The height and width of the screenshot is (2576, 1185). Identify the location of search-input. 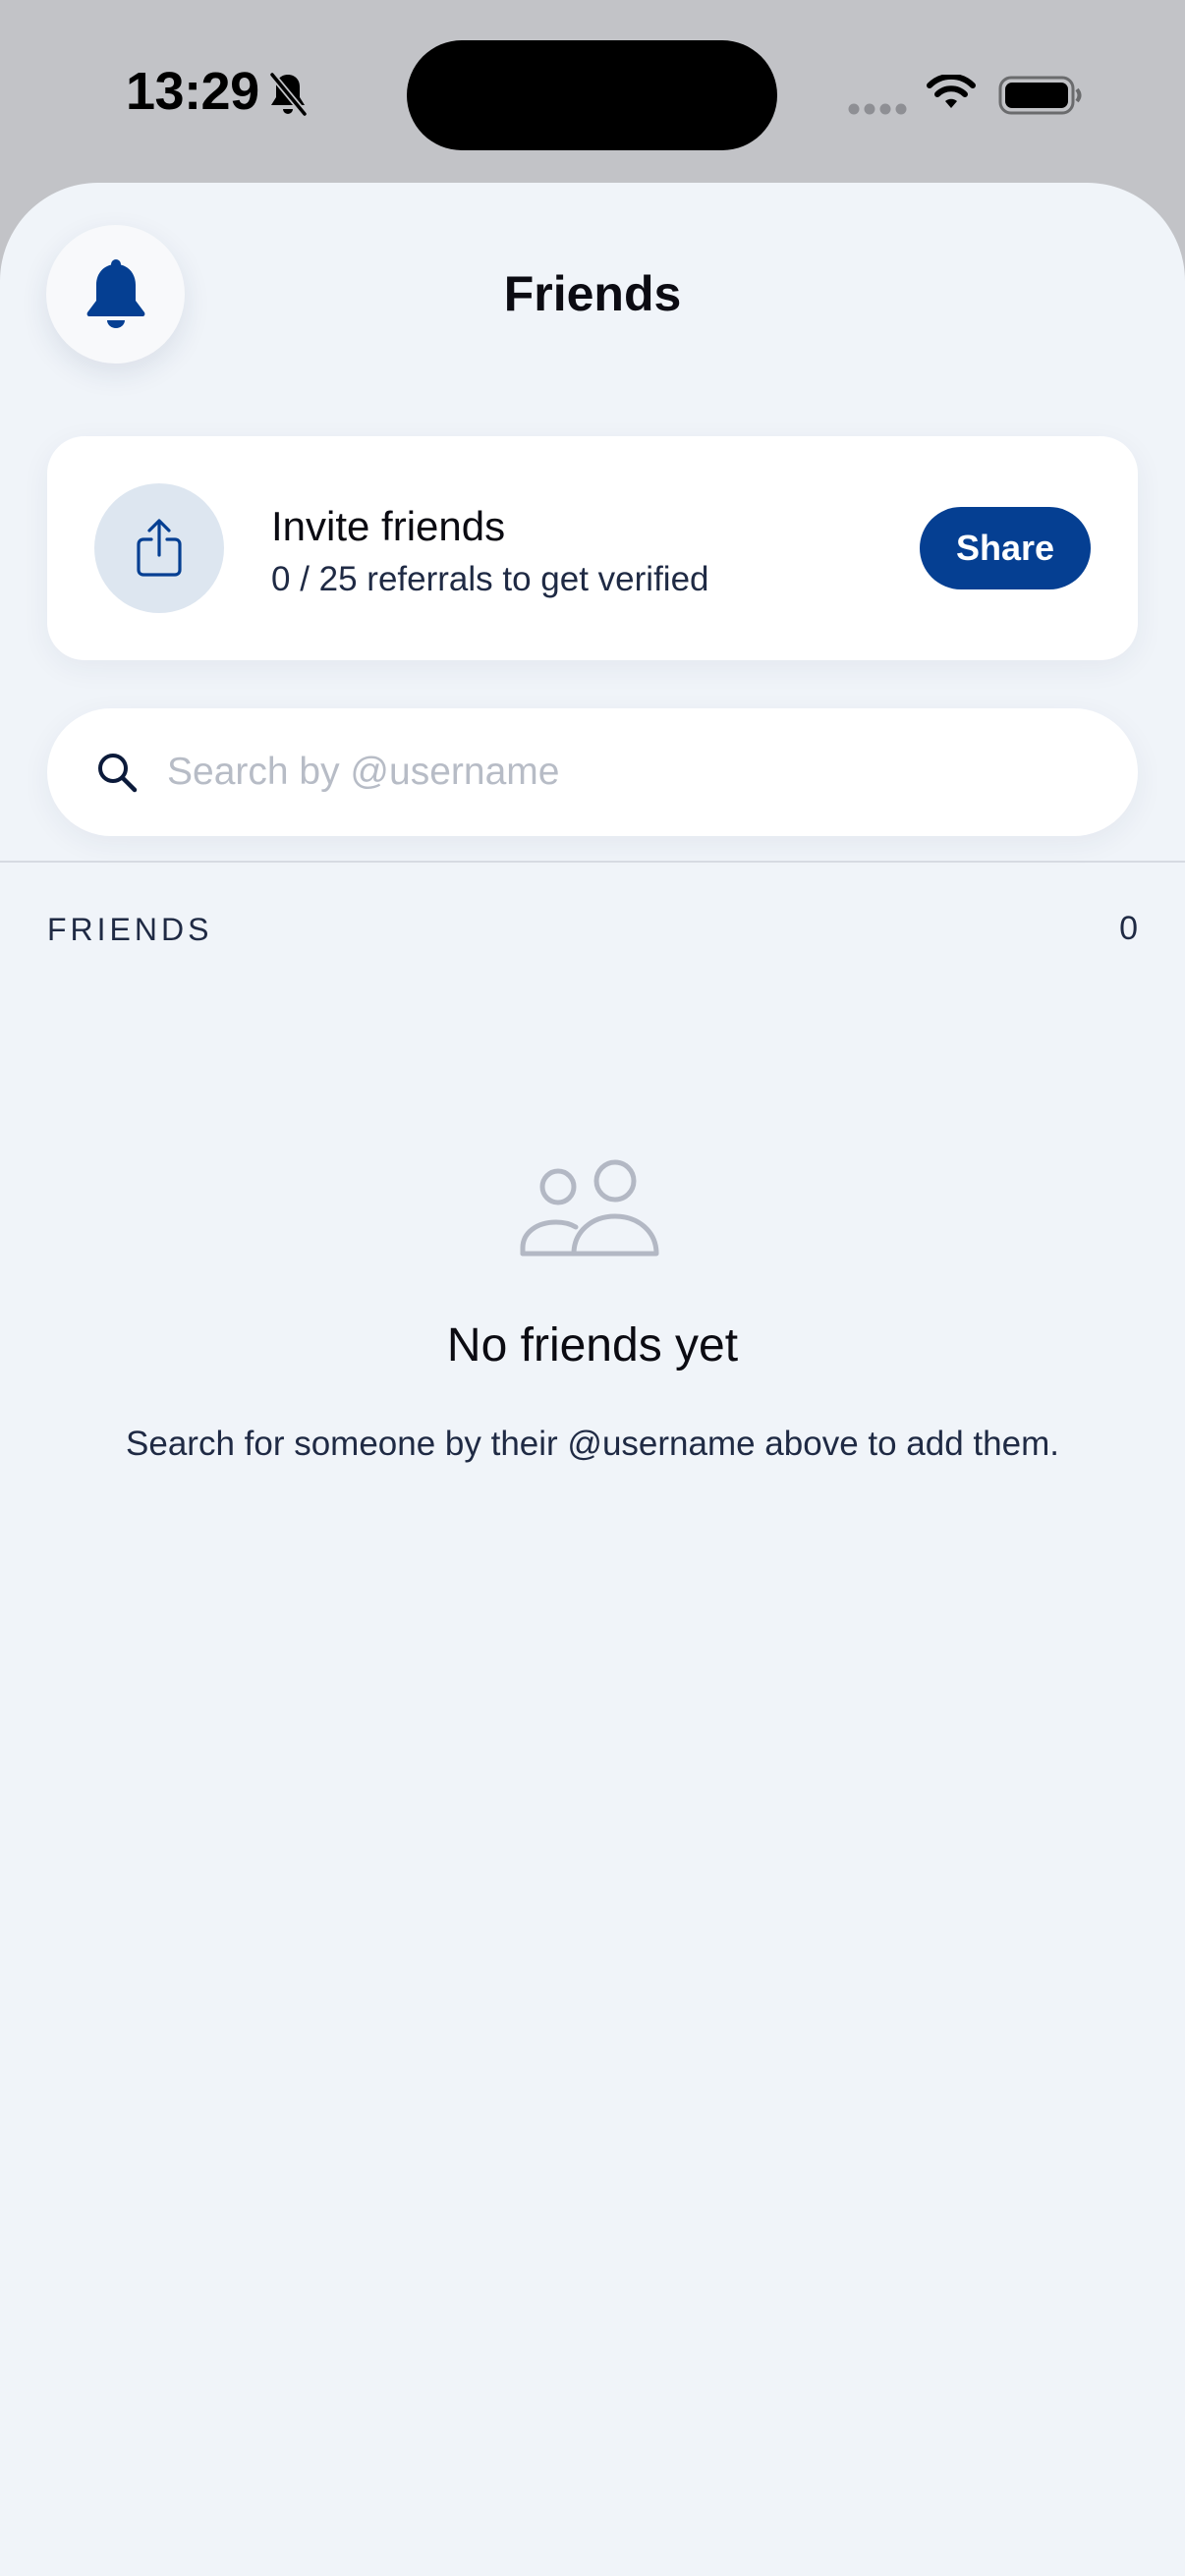
(629, 772).